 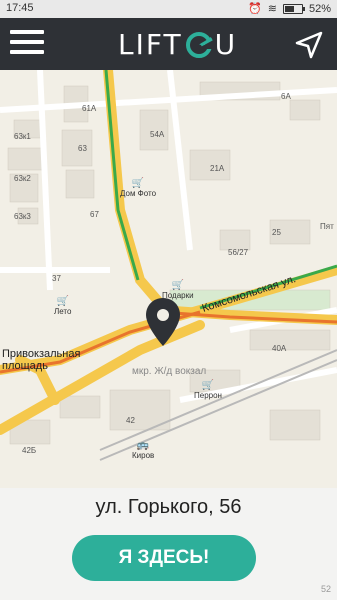 I want to click on bus-stop-icon: 🚌, so click(x=143, y=445).